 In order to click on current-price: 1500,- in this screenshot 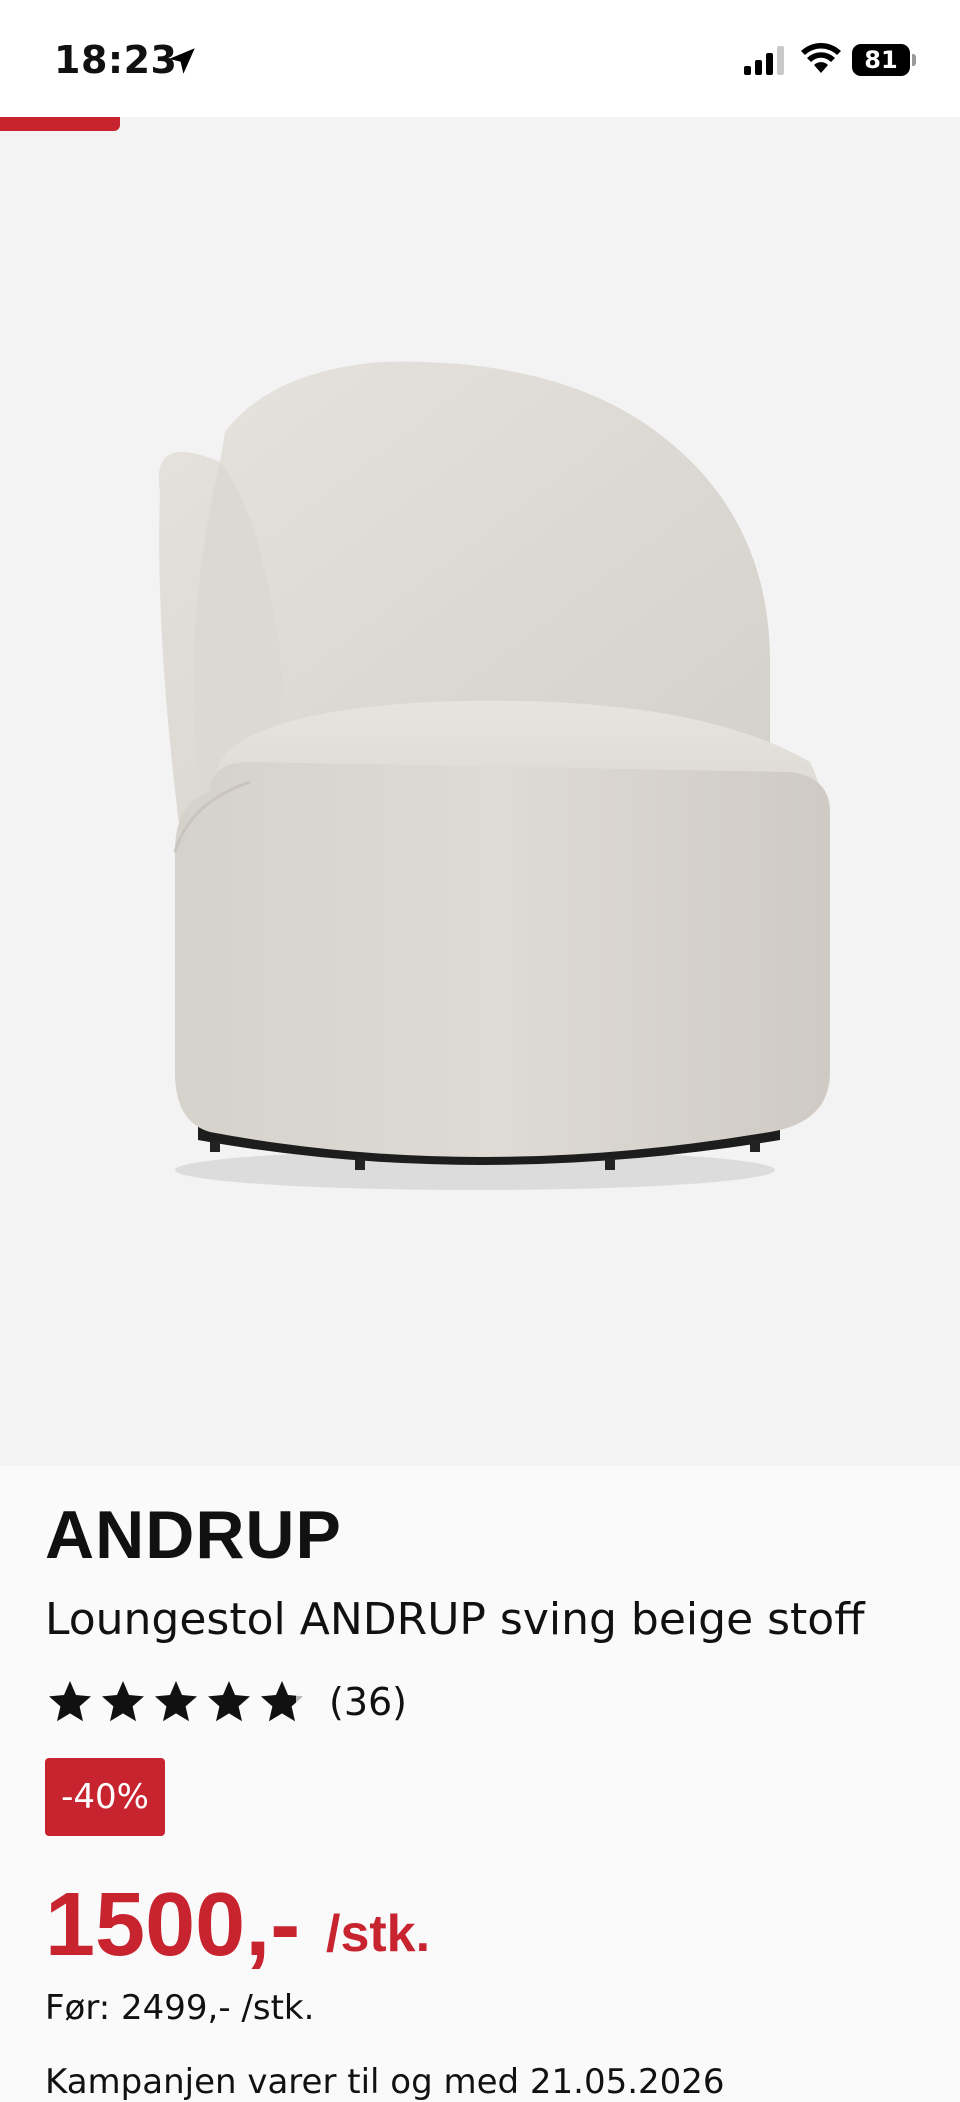, I will do `click(173, 1925)`.